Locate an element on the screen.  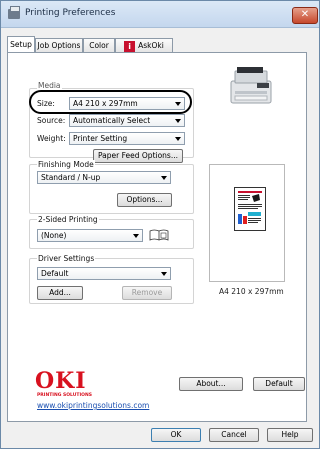
duplex-select: (None) is located at coordinates (90, 235).